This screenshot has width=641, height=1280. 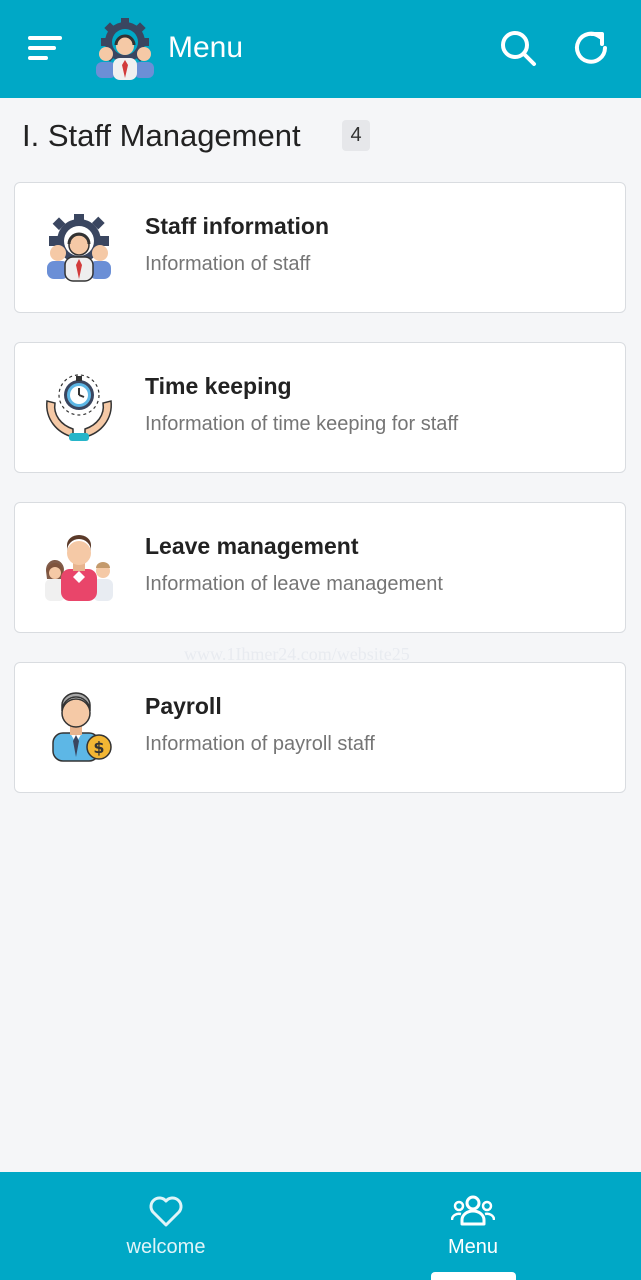 I want to click on tab-menu: Menu, so click(x=473, y=1226).